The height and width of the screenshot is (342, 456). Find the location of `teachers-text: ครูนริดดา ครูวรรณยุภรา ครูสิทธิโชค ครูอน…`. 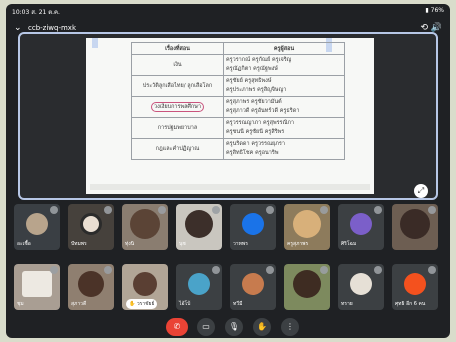

teachers-text: ครูนริดดา ครูวรรณยุภรา ครูสิทธิโชค ครูอน… is located at coordinates (255, 148).